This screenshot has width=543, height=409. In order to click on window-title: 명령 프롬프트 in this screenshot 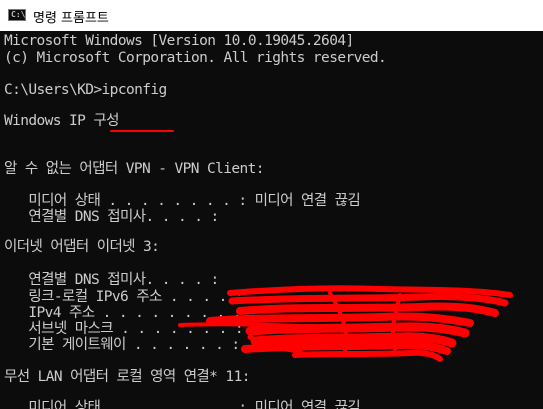, I will do `click(71, 18)`.